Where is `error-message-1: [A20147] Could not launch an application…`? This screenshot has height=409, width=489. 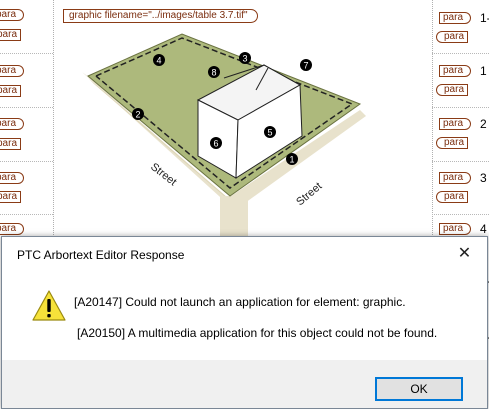 error-message-1: [A20147] Could not launch an application… is located at coordinates (240, 302).